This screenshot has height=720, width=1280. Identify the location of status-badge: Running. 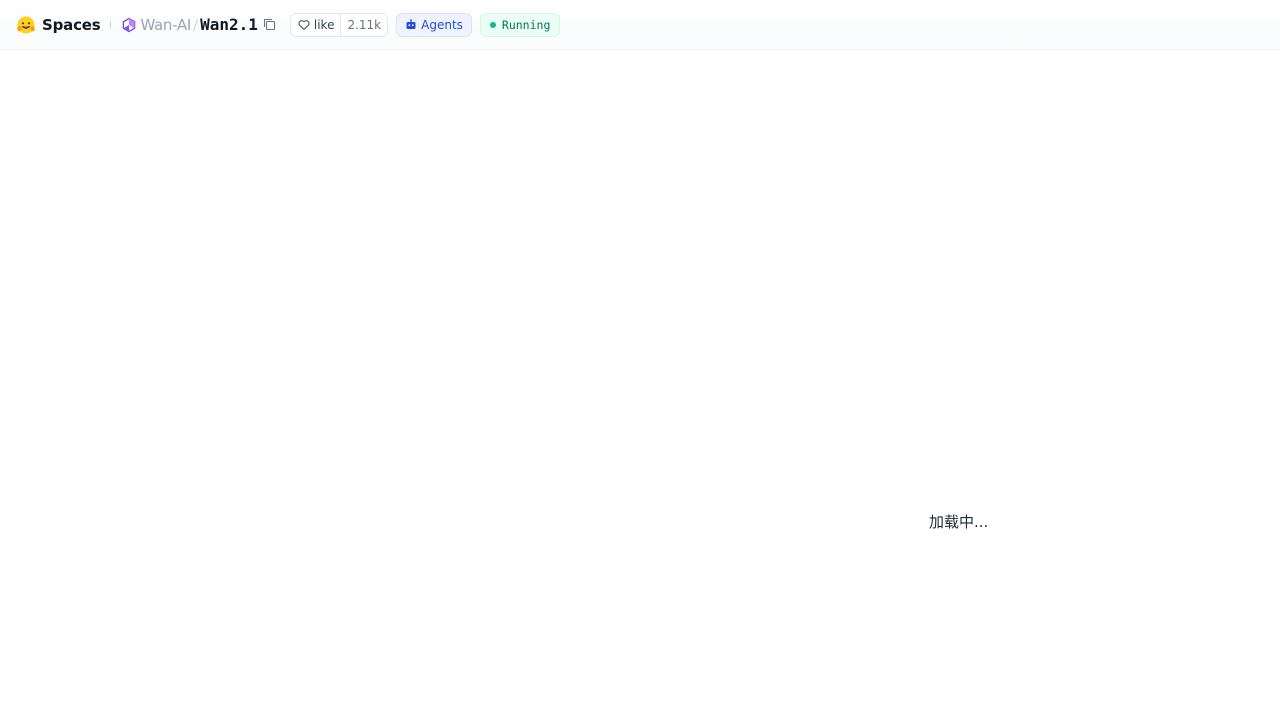
(520, 24).